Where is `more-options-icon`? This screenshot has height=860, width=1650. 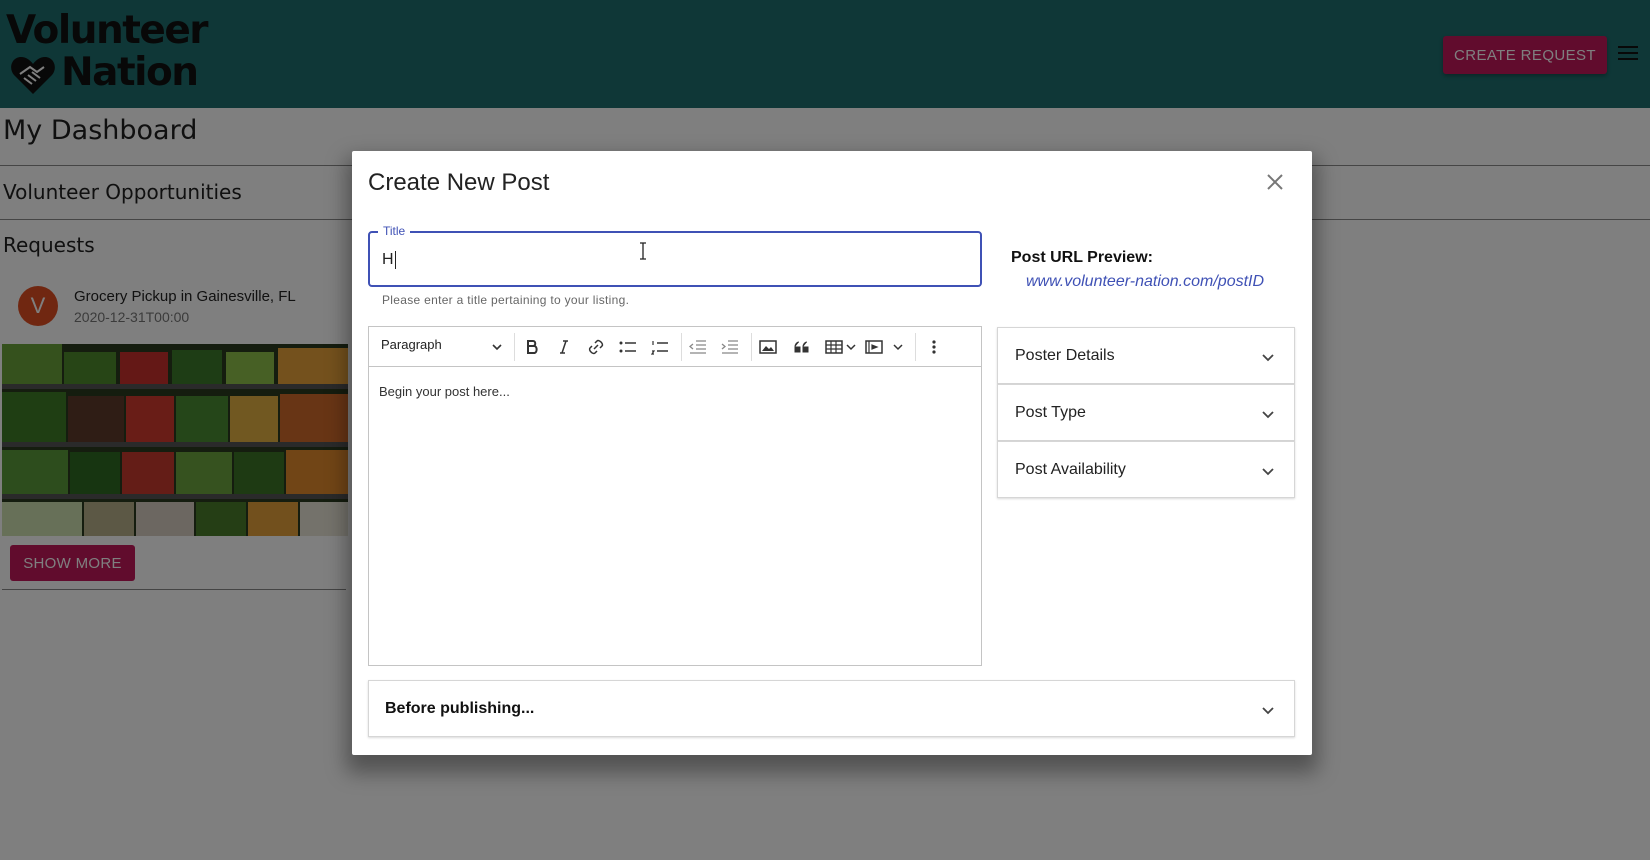 more-options-icon is located at coordinates (934, 347).